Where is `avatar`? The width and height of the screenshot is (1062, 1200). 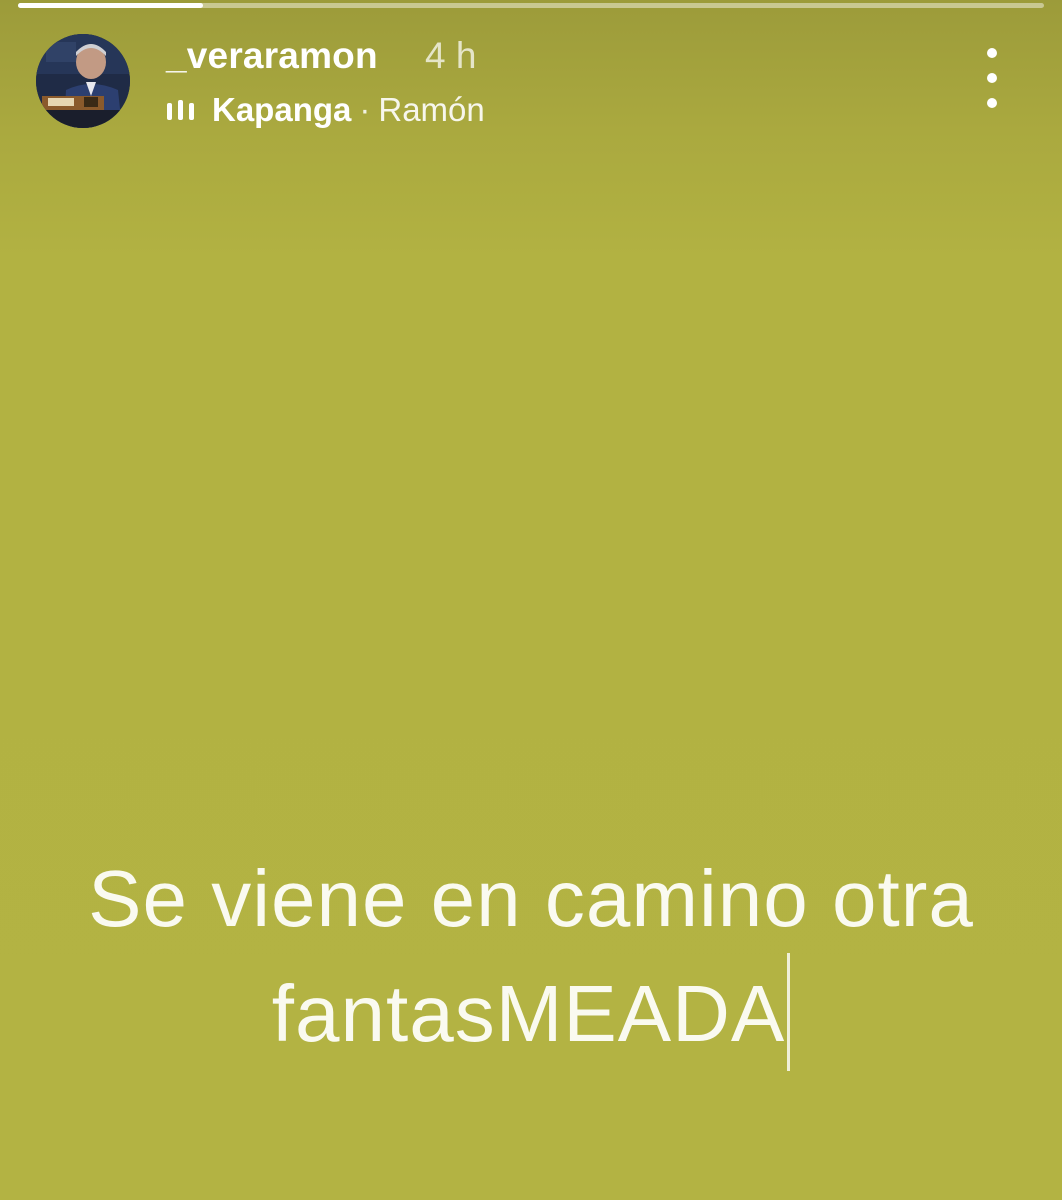
avatar is located at coordinates (83, 81).